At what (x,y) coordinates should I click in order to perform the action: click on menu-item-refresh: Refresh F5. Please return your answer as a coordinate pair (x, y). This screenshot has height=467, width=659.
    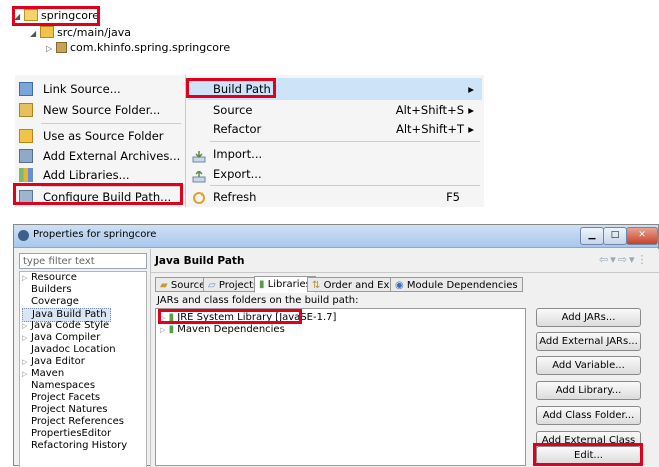
    Looking at the image, I should click on (335, 197).